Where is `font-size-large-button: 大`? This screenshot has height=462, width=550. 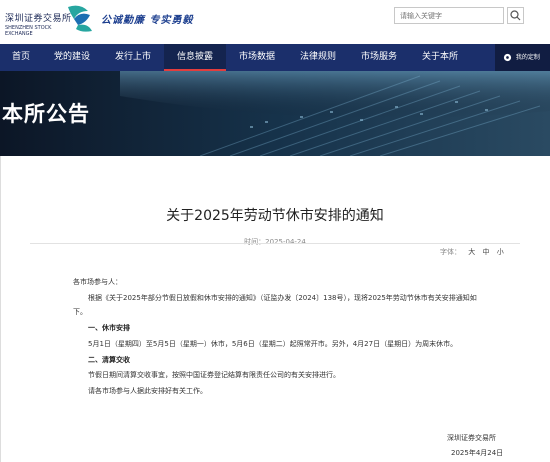
font-size-large-button: 大 is located at coordinates (471, 252).